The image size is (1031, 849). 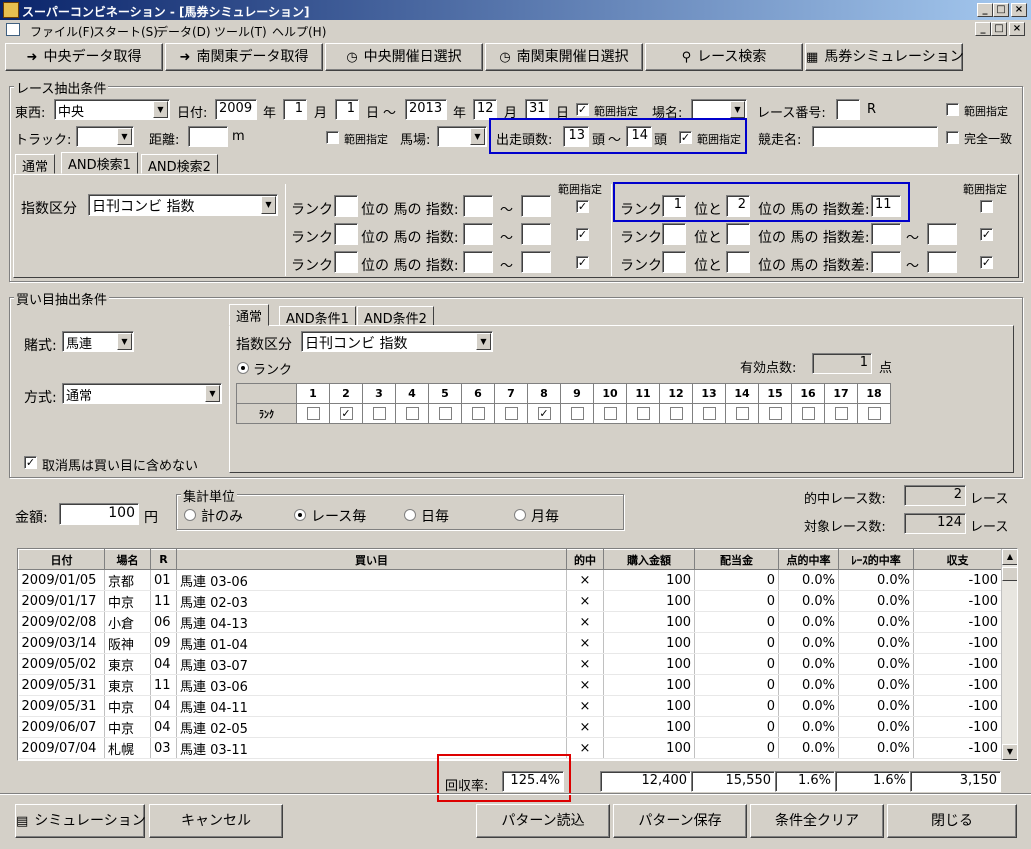 I want to click on menu-tool: ツール(T), so click(x=240, y=31).